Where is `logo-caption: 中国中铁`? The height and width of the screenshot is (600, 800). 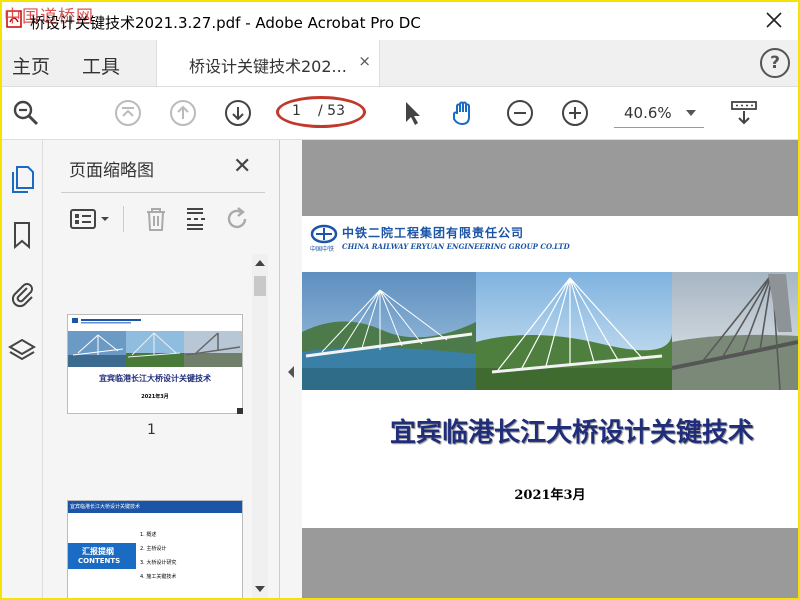 logo-caption: 中国中铁 is located at coordinates (322, 249).